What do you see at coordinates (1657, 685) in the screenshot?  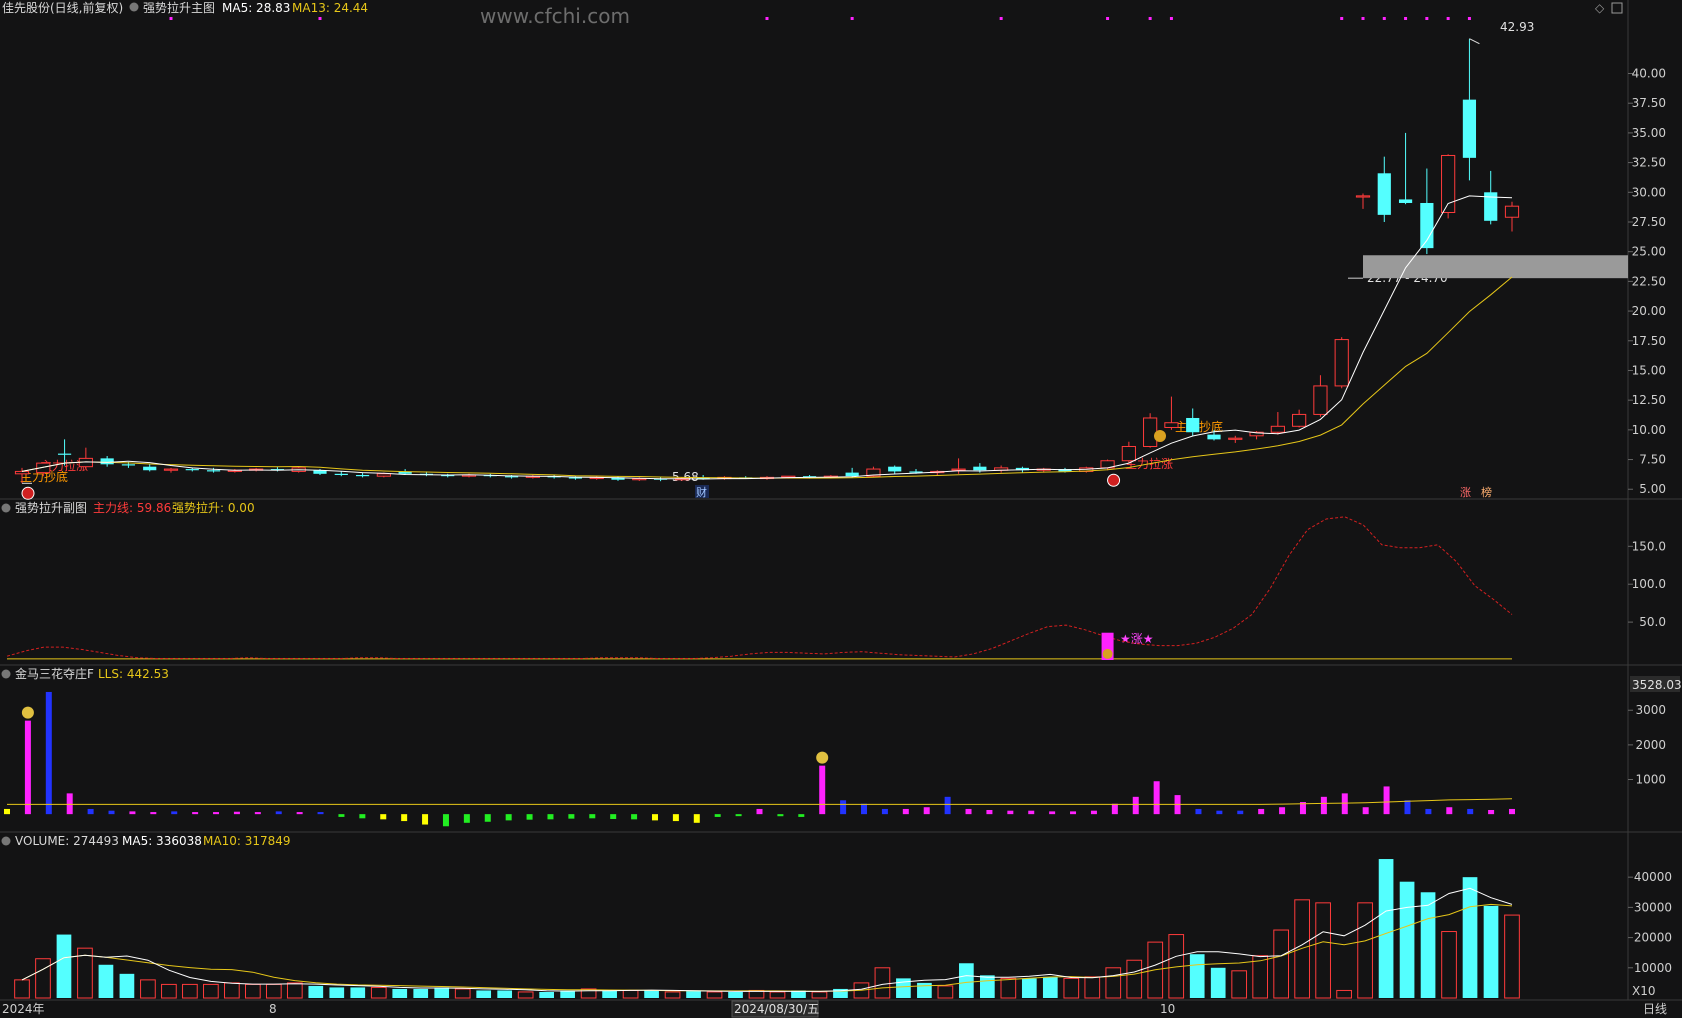 I see `sub2-max-label: 3528.03` at bounding box center [1657, 685].